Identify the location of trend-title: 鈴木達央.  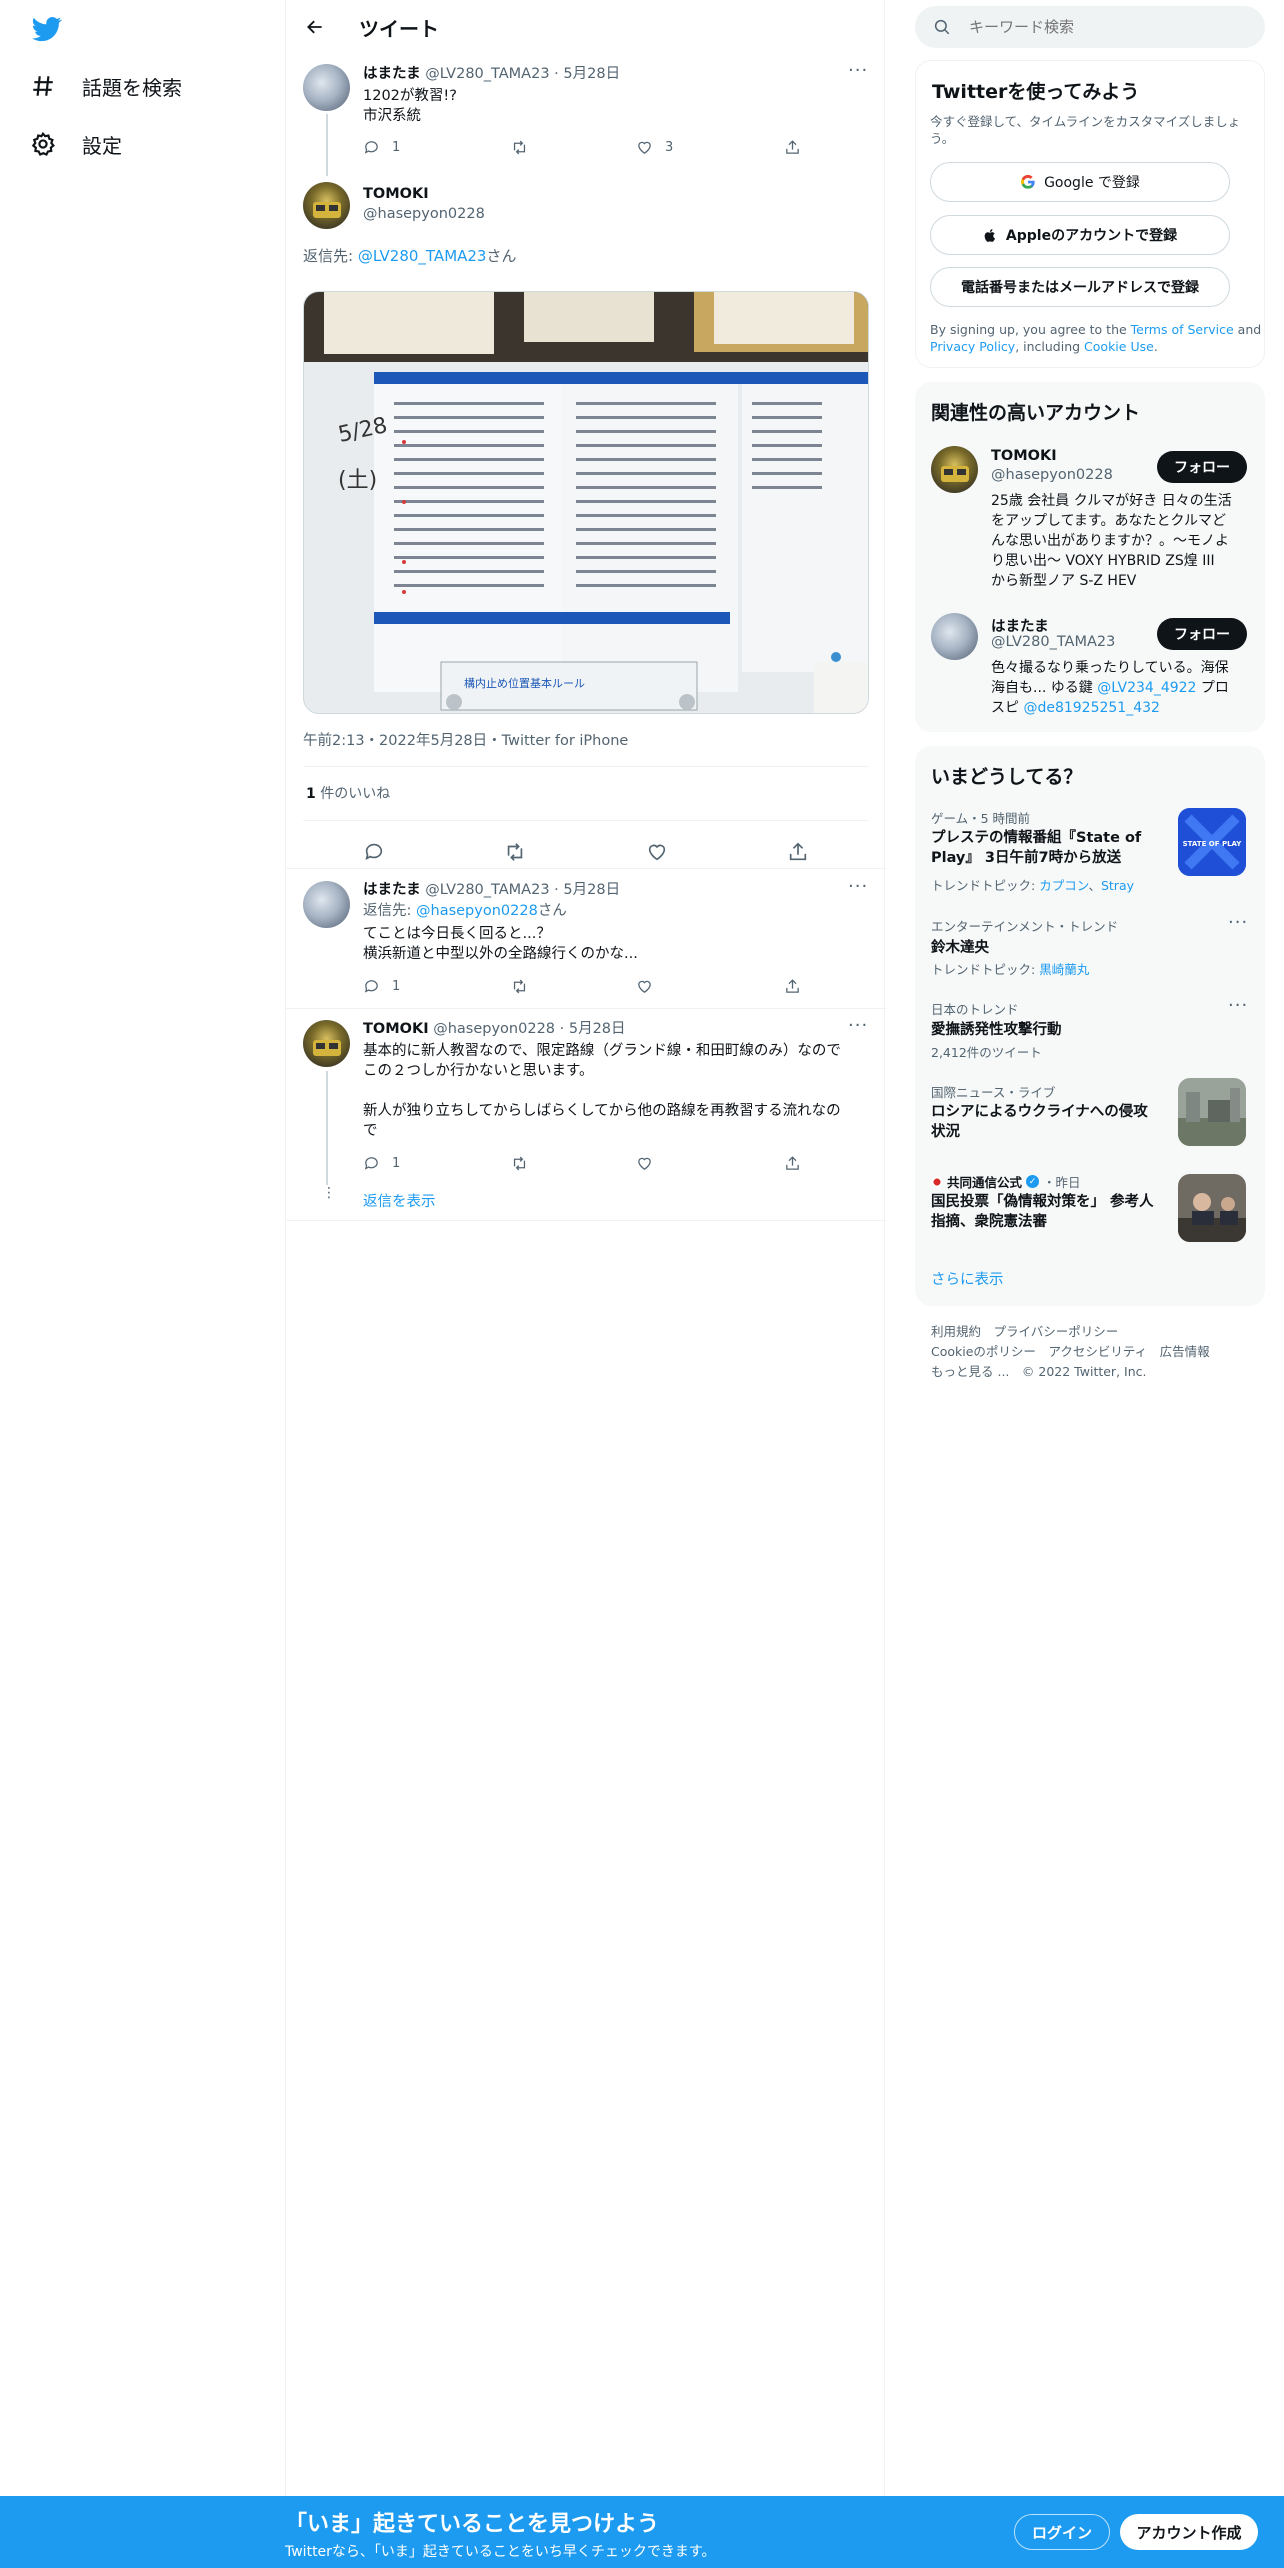
(960, 948).